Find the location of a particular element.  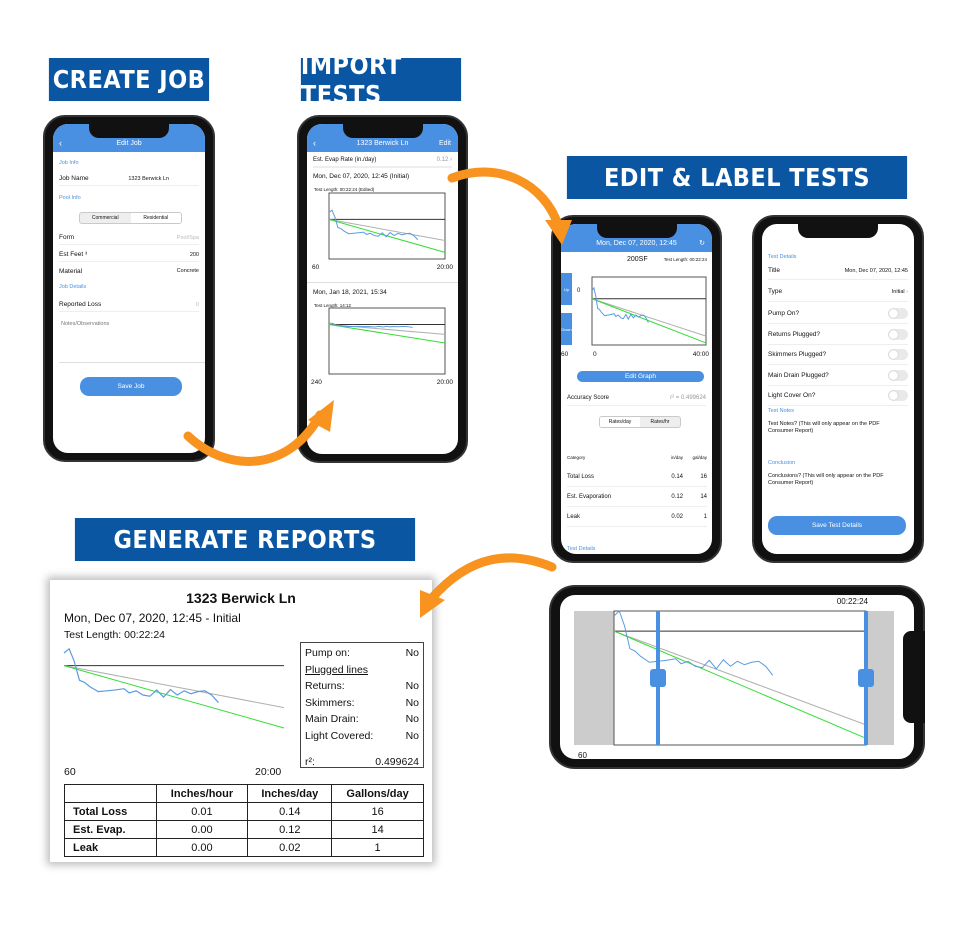

arrow-create-to-import is located at coordinates (254, 438).